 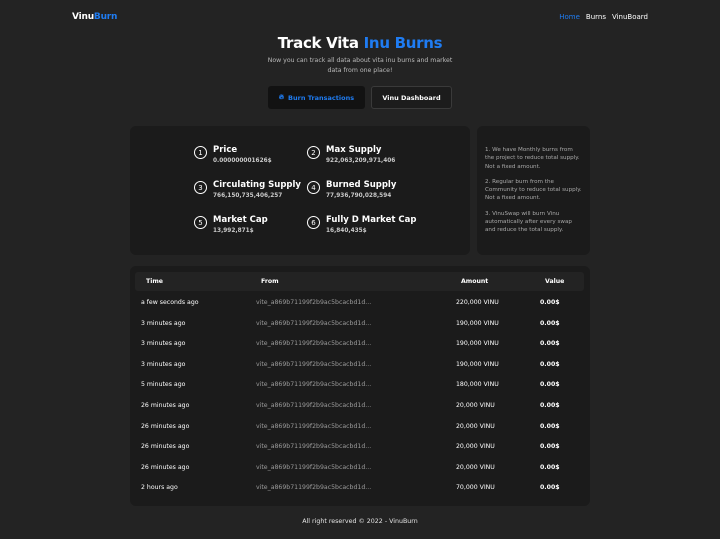 What do you see at coordinates (200, 187) in the screenshot?
I see `stat-number-badge: 3` at bounding box center [200, 187].